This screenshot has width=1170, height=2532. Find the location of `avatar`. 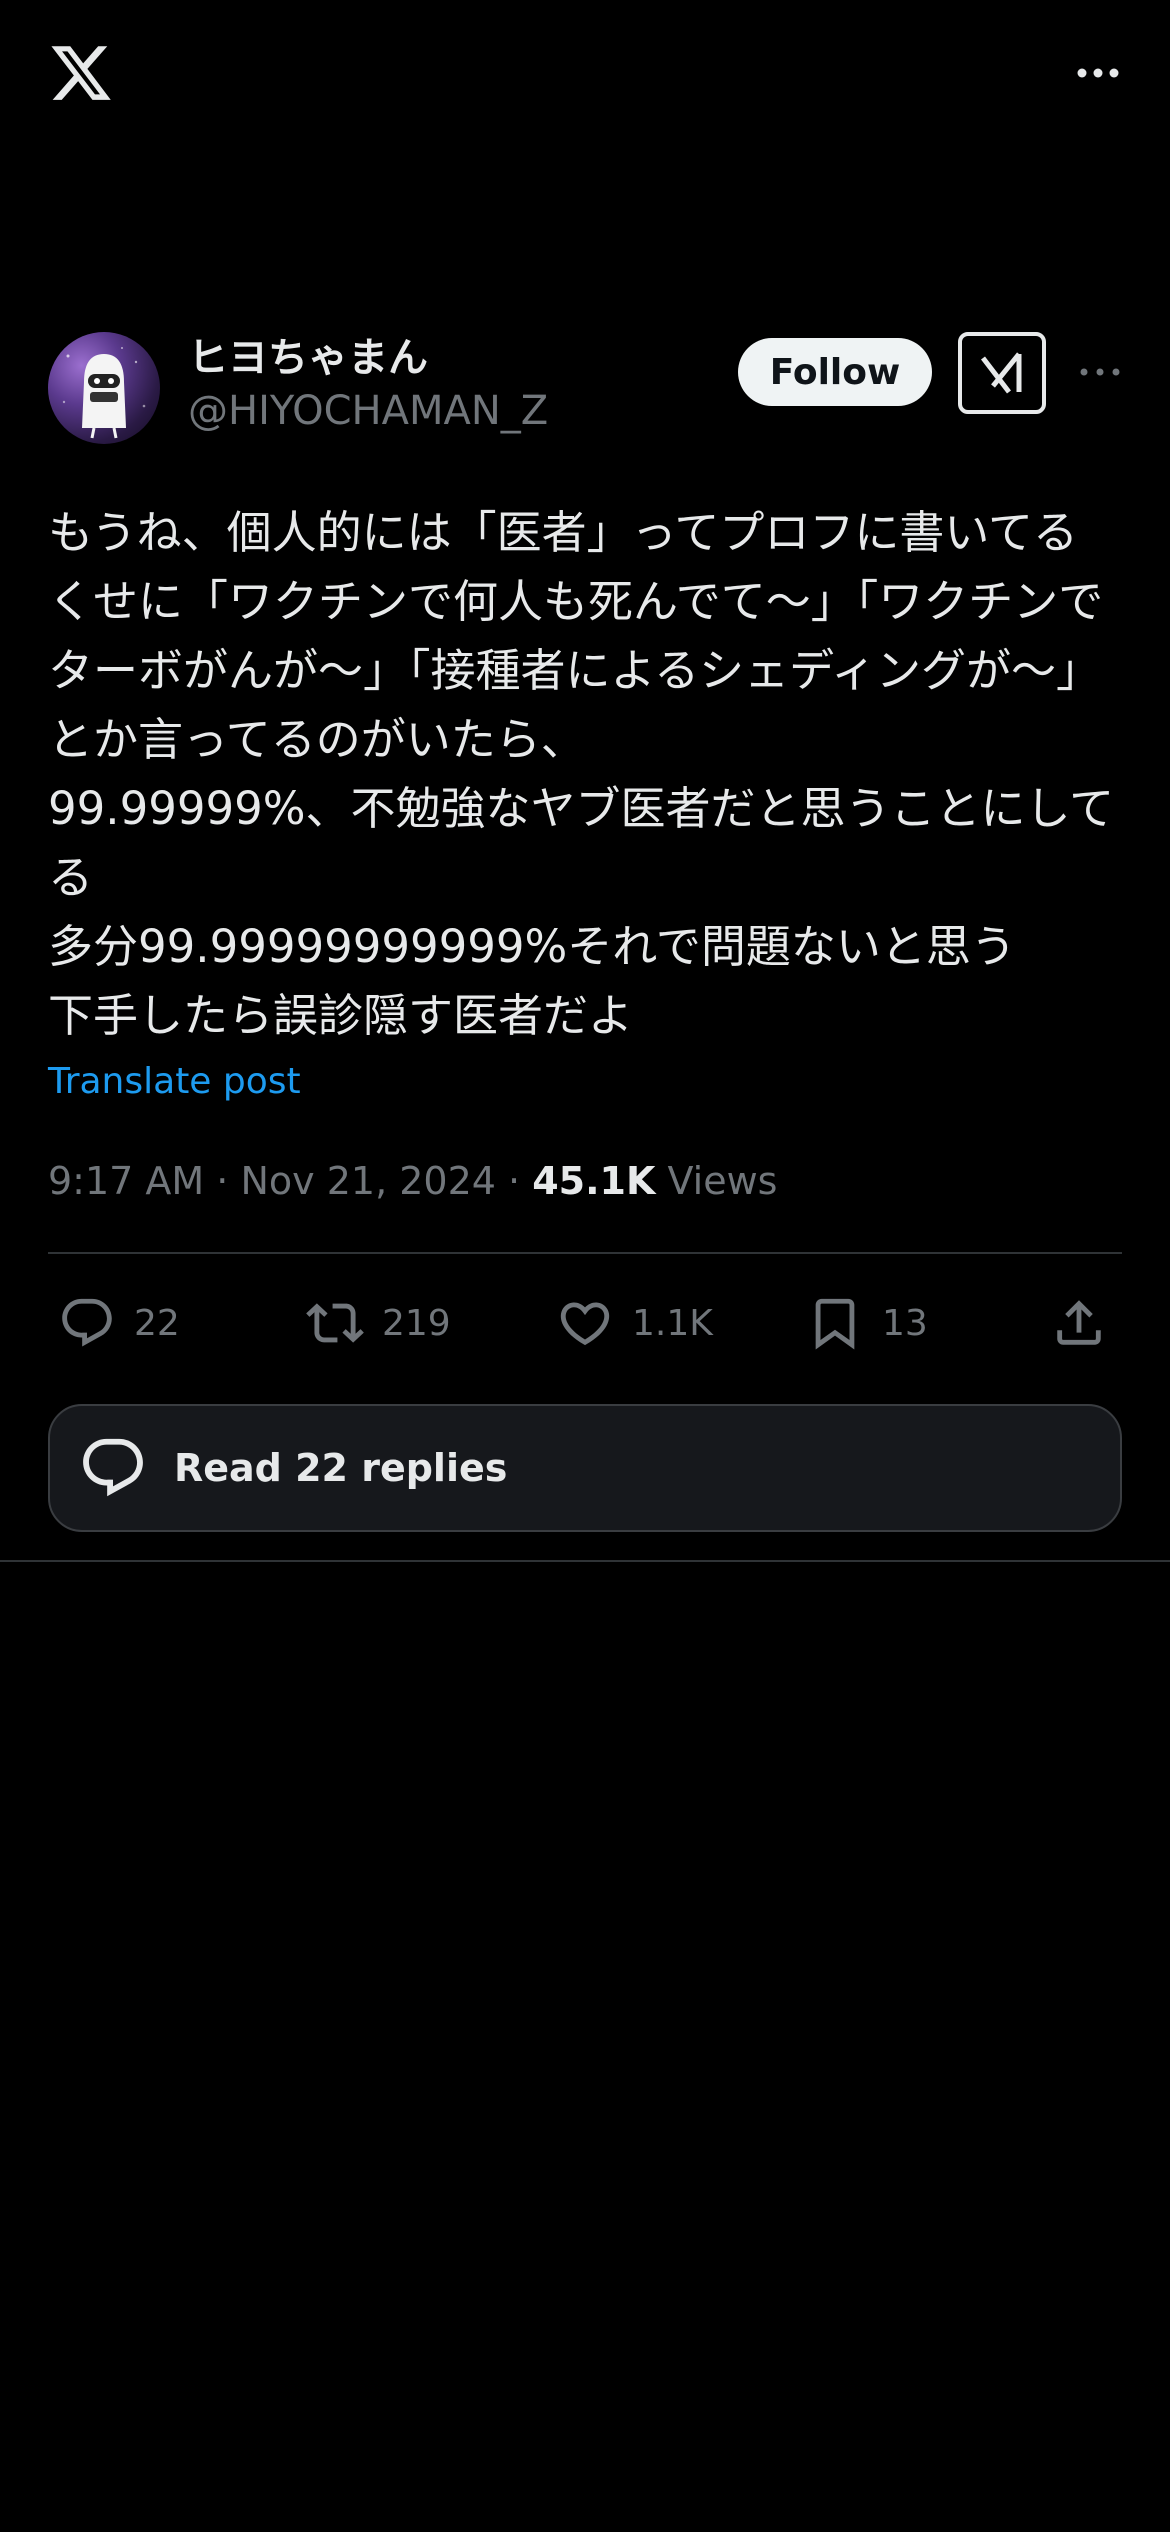

avatar is located at coordinates (104, 388).